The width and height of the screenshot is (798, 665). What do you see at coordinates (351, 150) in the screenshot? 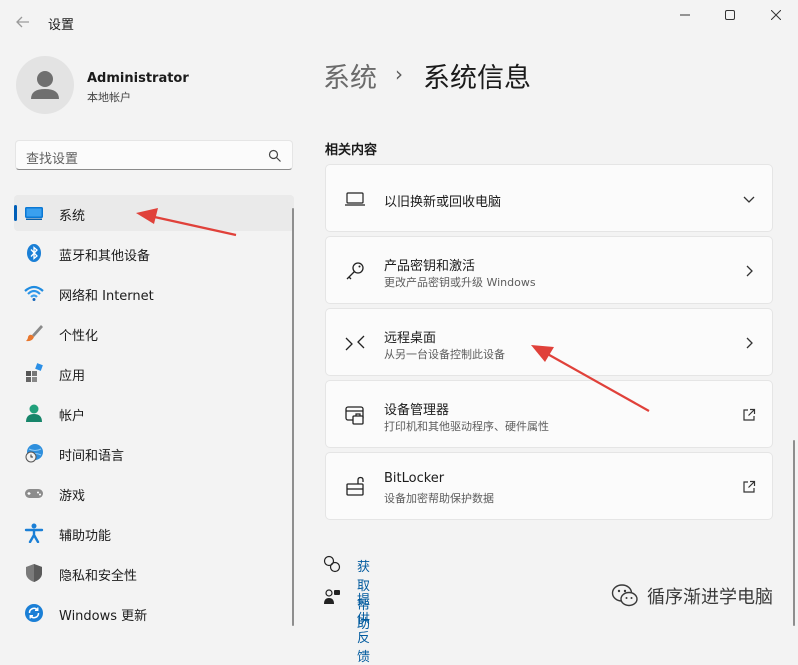
I see `section-title: 相关内容` at bounding box center [351, 150].